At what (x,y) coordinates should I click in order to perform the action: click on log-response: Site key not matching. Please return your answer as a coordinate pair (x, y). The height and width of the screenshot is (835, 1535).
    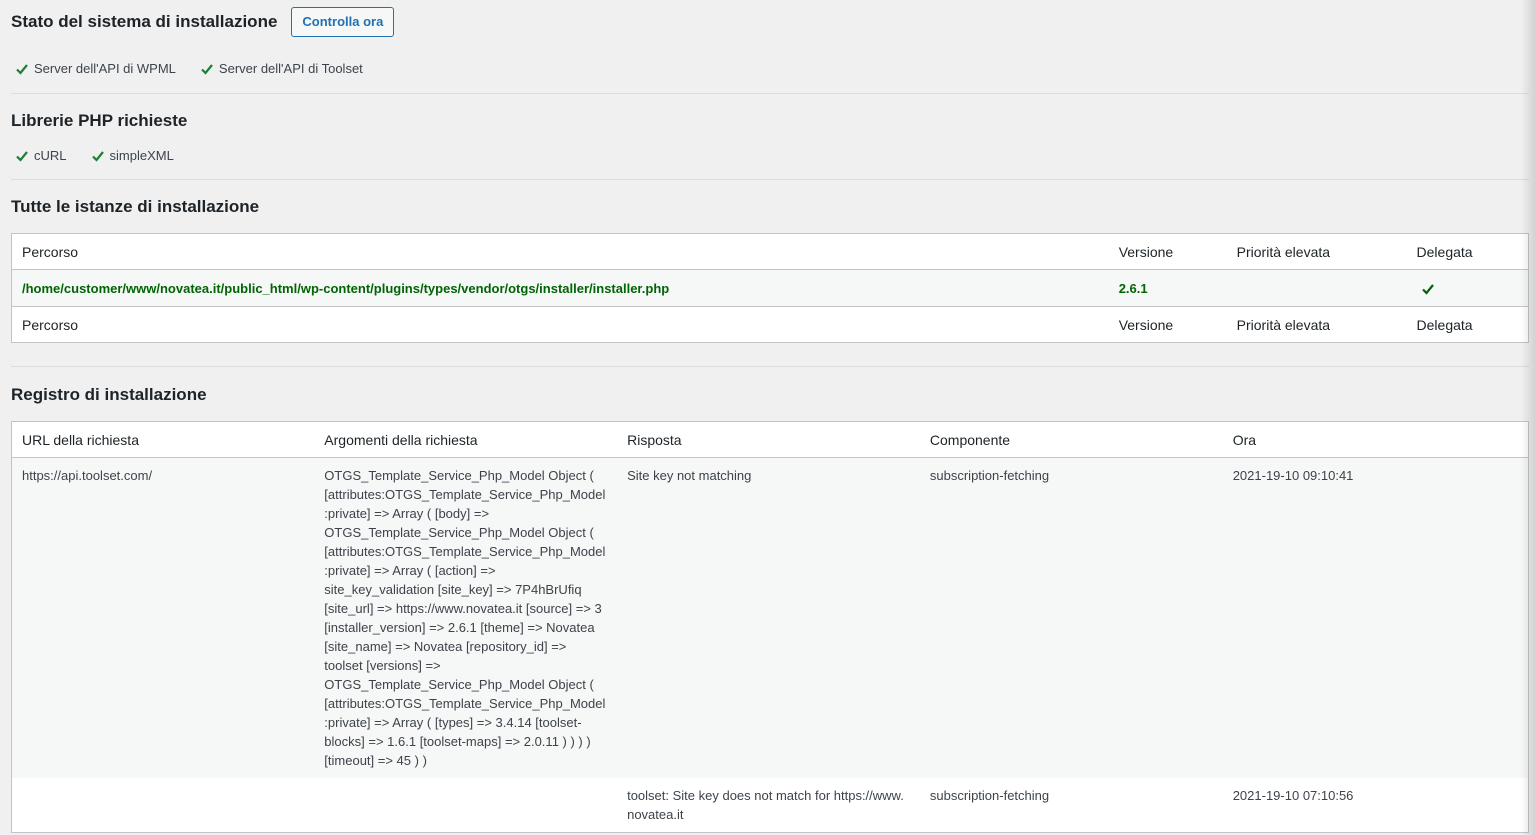
    Looking at the image, I should click on (768, 617).